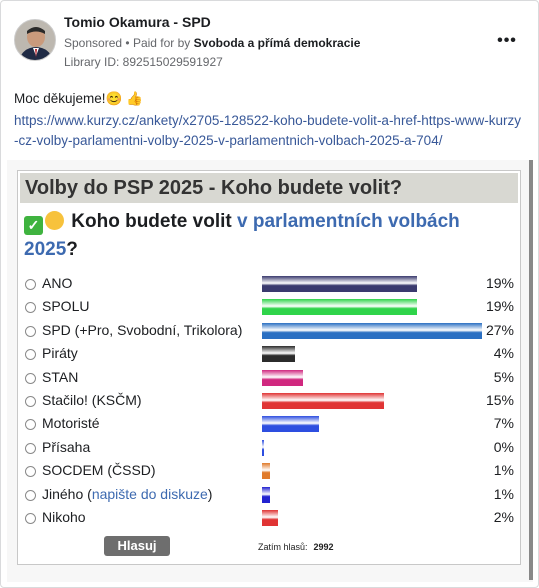  I want to click on question-mark: ?, so click(72, 249).